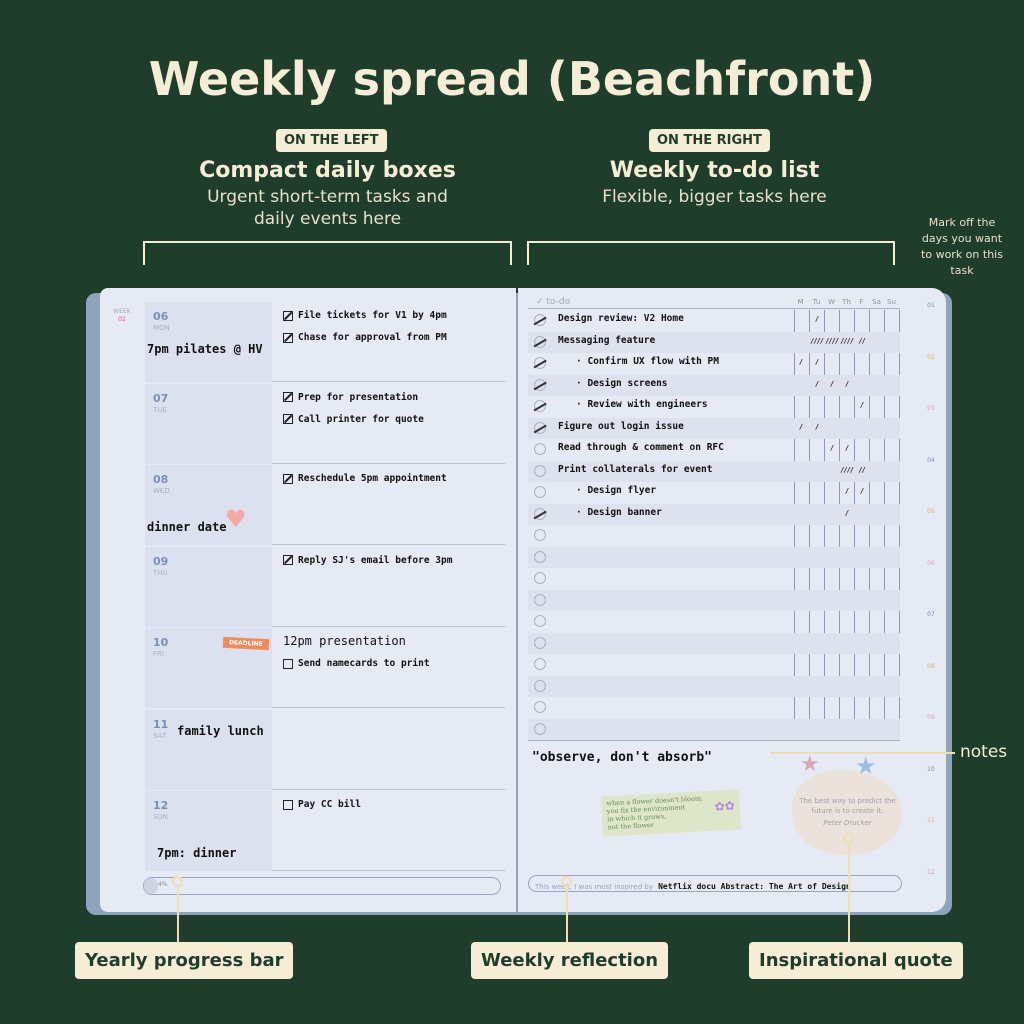  I want to click on day-column-header: Tu, so click(816, 302).